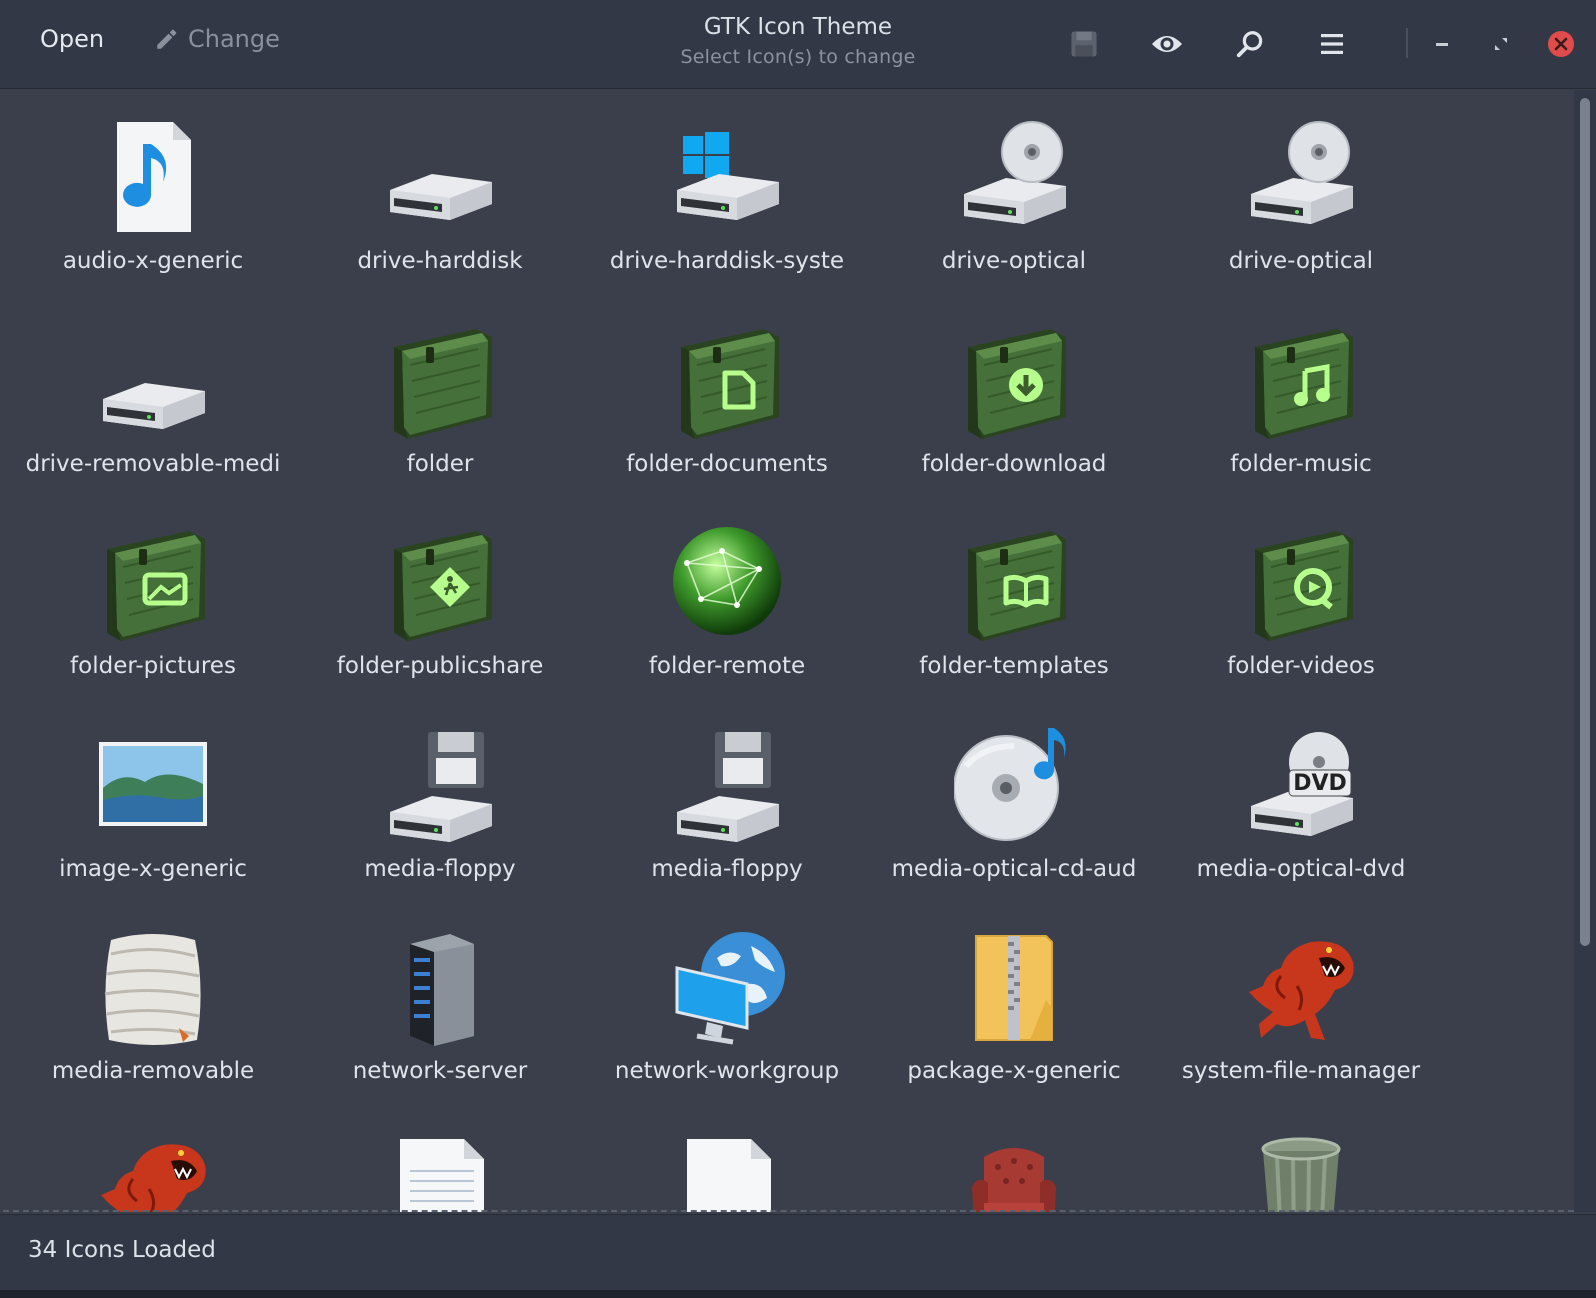 The height and width of the screenshot is (1298, 1596). I want to click on restore-icon, so click(1501, 44).